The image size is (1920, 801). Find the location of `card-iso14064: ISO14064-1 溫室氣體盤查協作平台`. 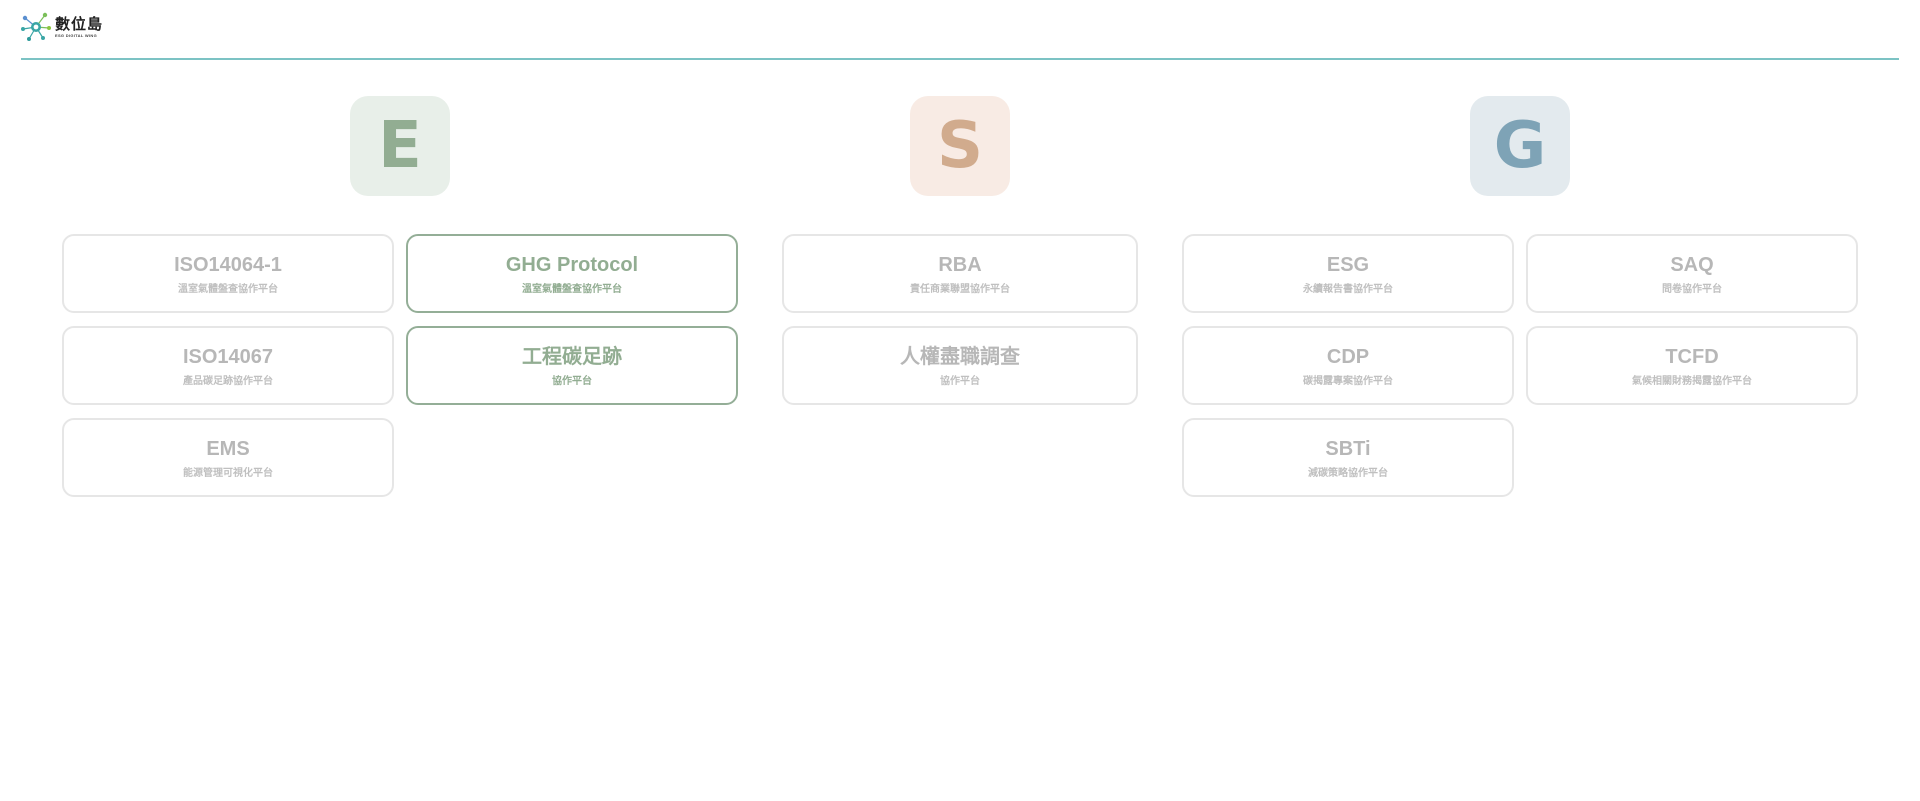

card-iso14064: ISO14064-1 溫室氣體盤查協作平台 is located at coordinates (228, 273).